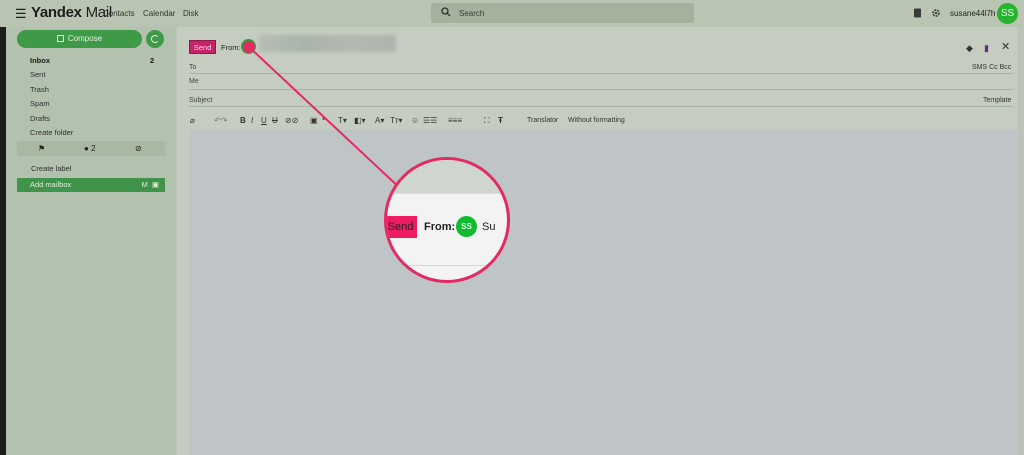  What do you see at coordinates (542, 120) in the screenshot?
I see `translator-button: Translator` at bounding box center [542, 120].